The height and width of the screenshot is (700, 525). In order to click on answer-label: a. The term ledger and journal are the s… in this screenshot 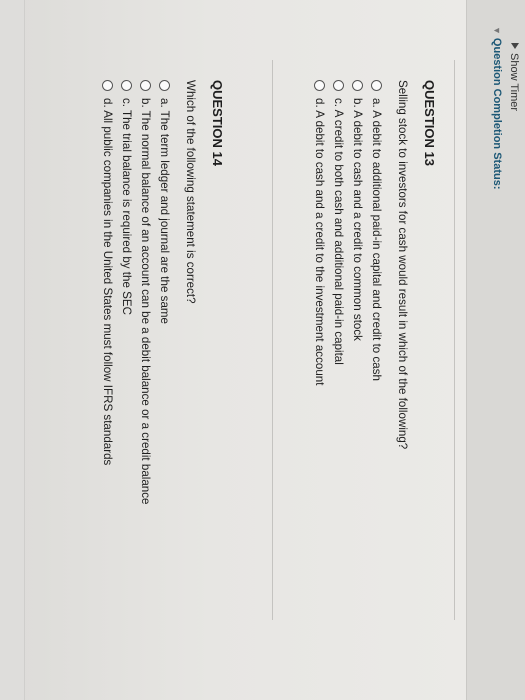, I will do `click(164, 211)`.